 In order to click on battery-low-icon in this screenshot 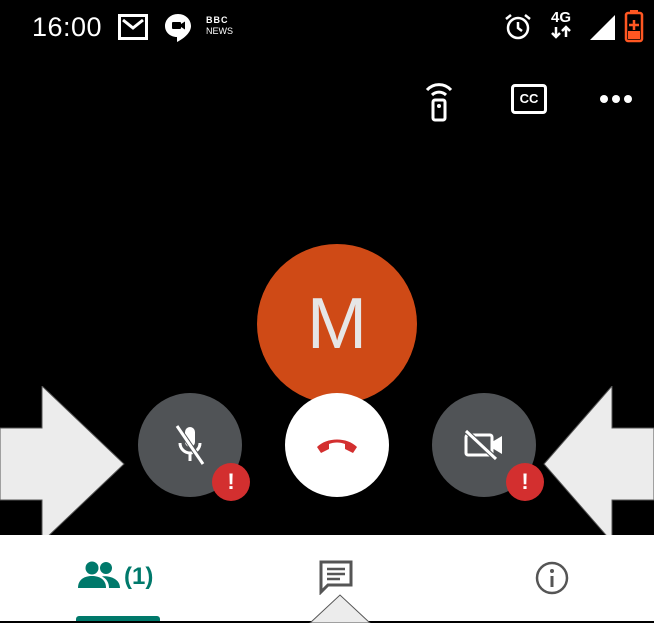, I will do `click(634, 26)`.